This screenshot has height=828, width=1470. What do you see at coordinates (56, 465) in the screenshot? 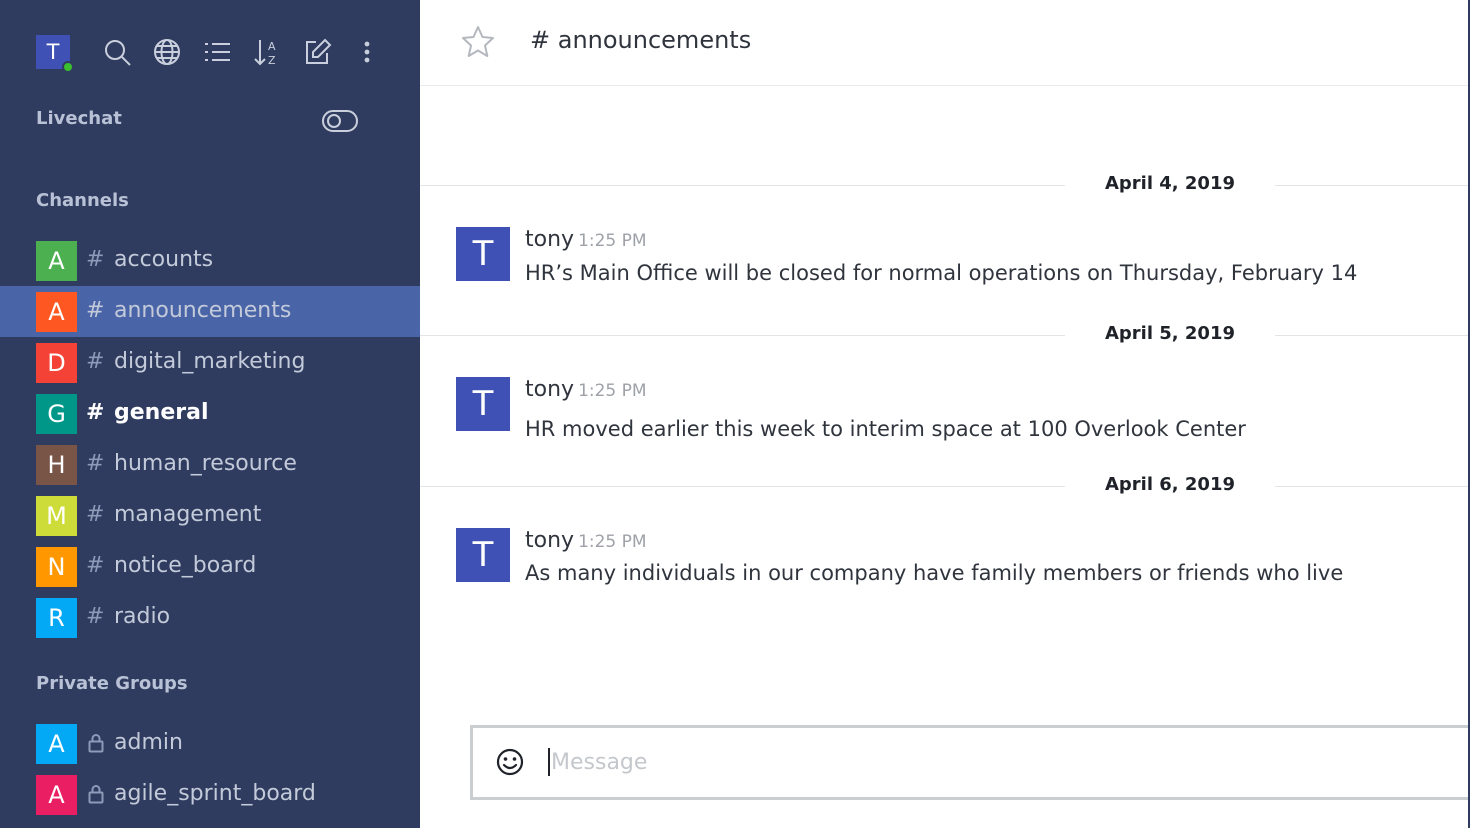
I see `room-avatar: H` at bounding box center [56, 465].